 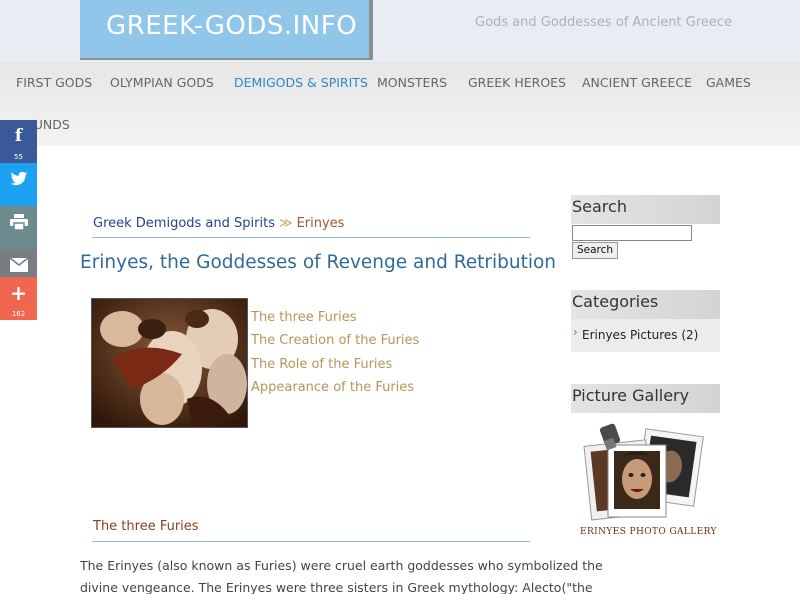 I want to click on search-input, so click(x=632, y=233).